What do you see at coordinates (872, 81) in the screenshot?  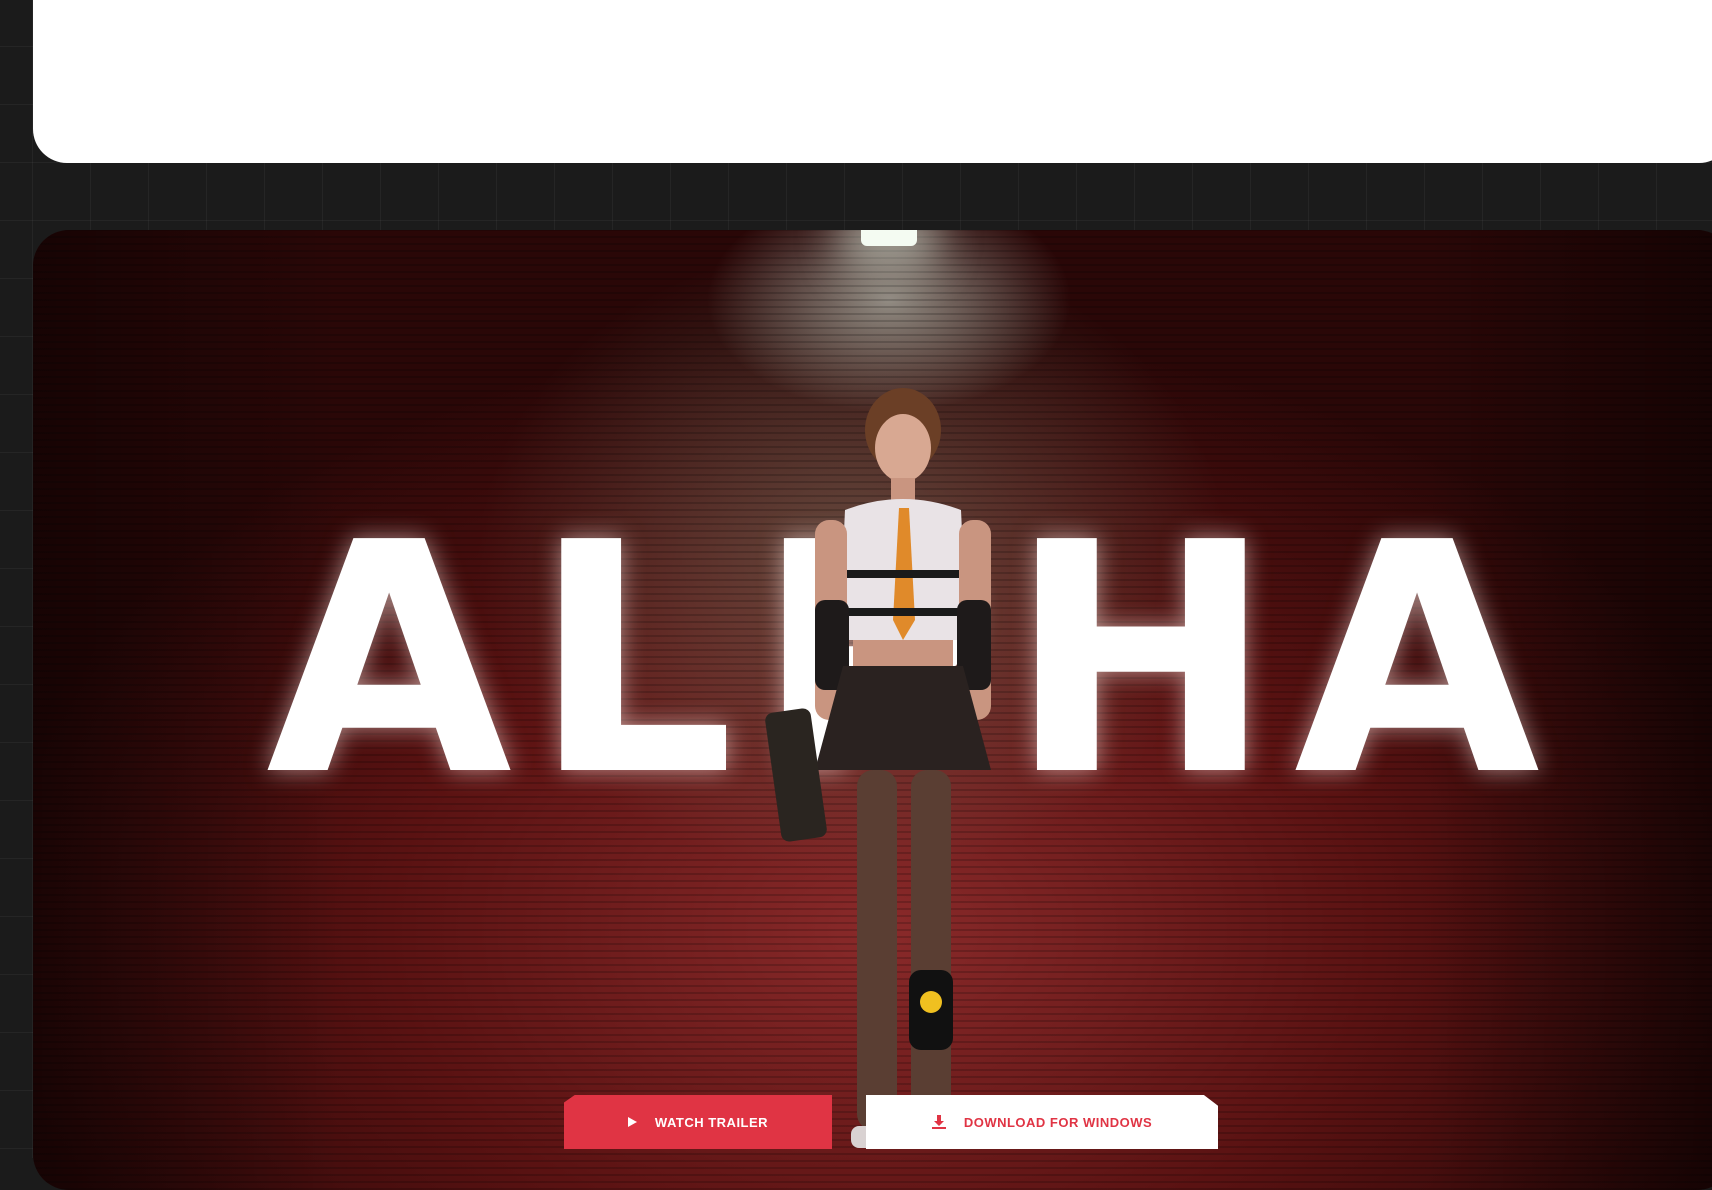 I see `top-card` at bounding box center [872, 81].